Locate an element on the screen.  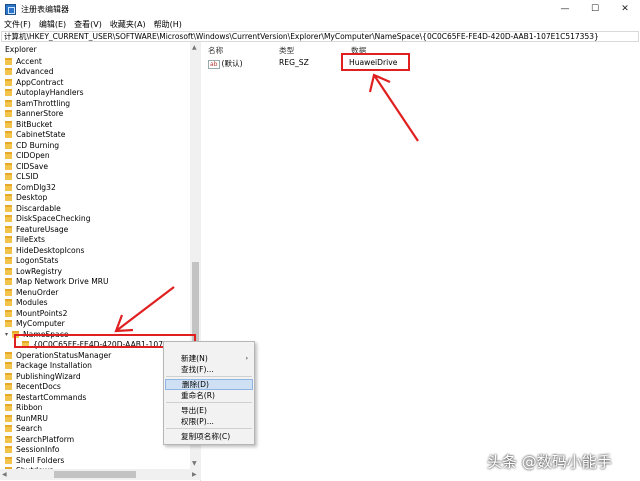
tree-item: BamThrottling is located at coordinates (37, 103).